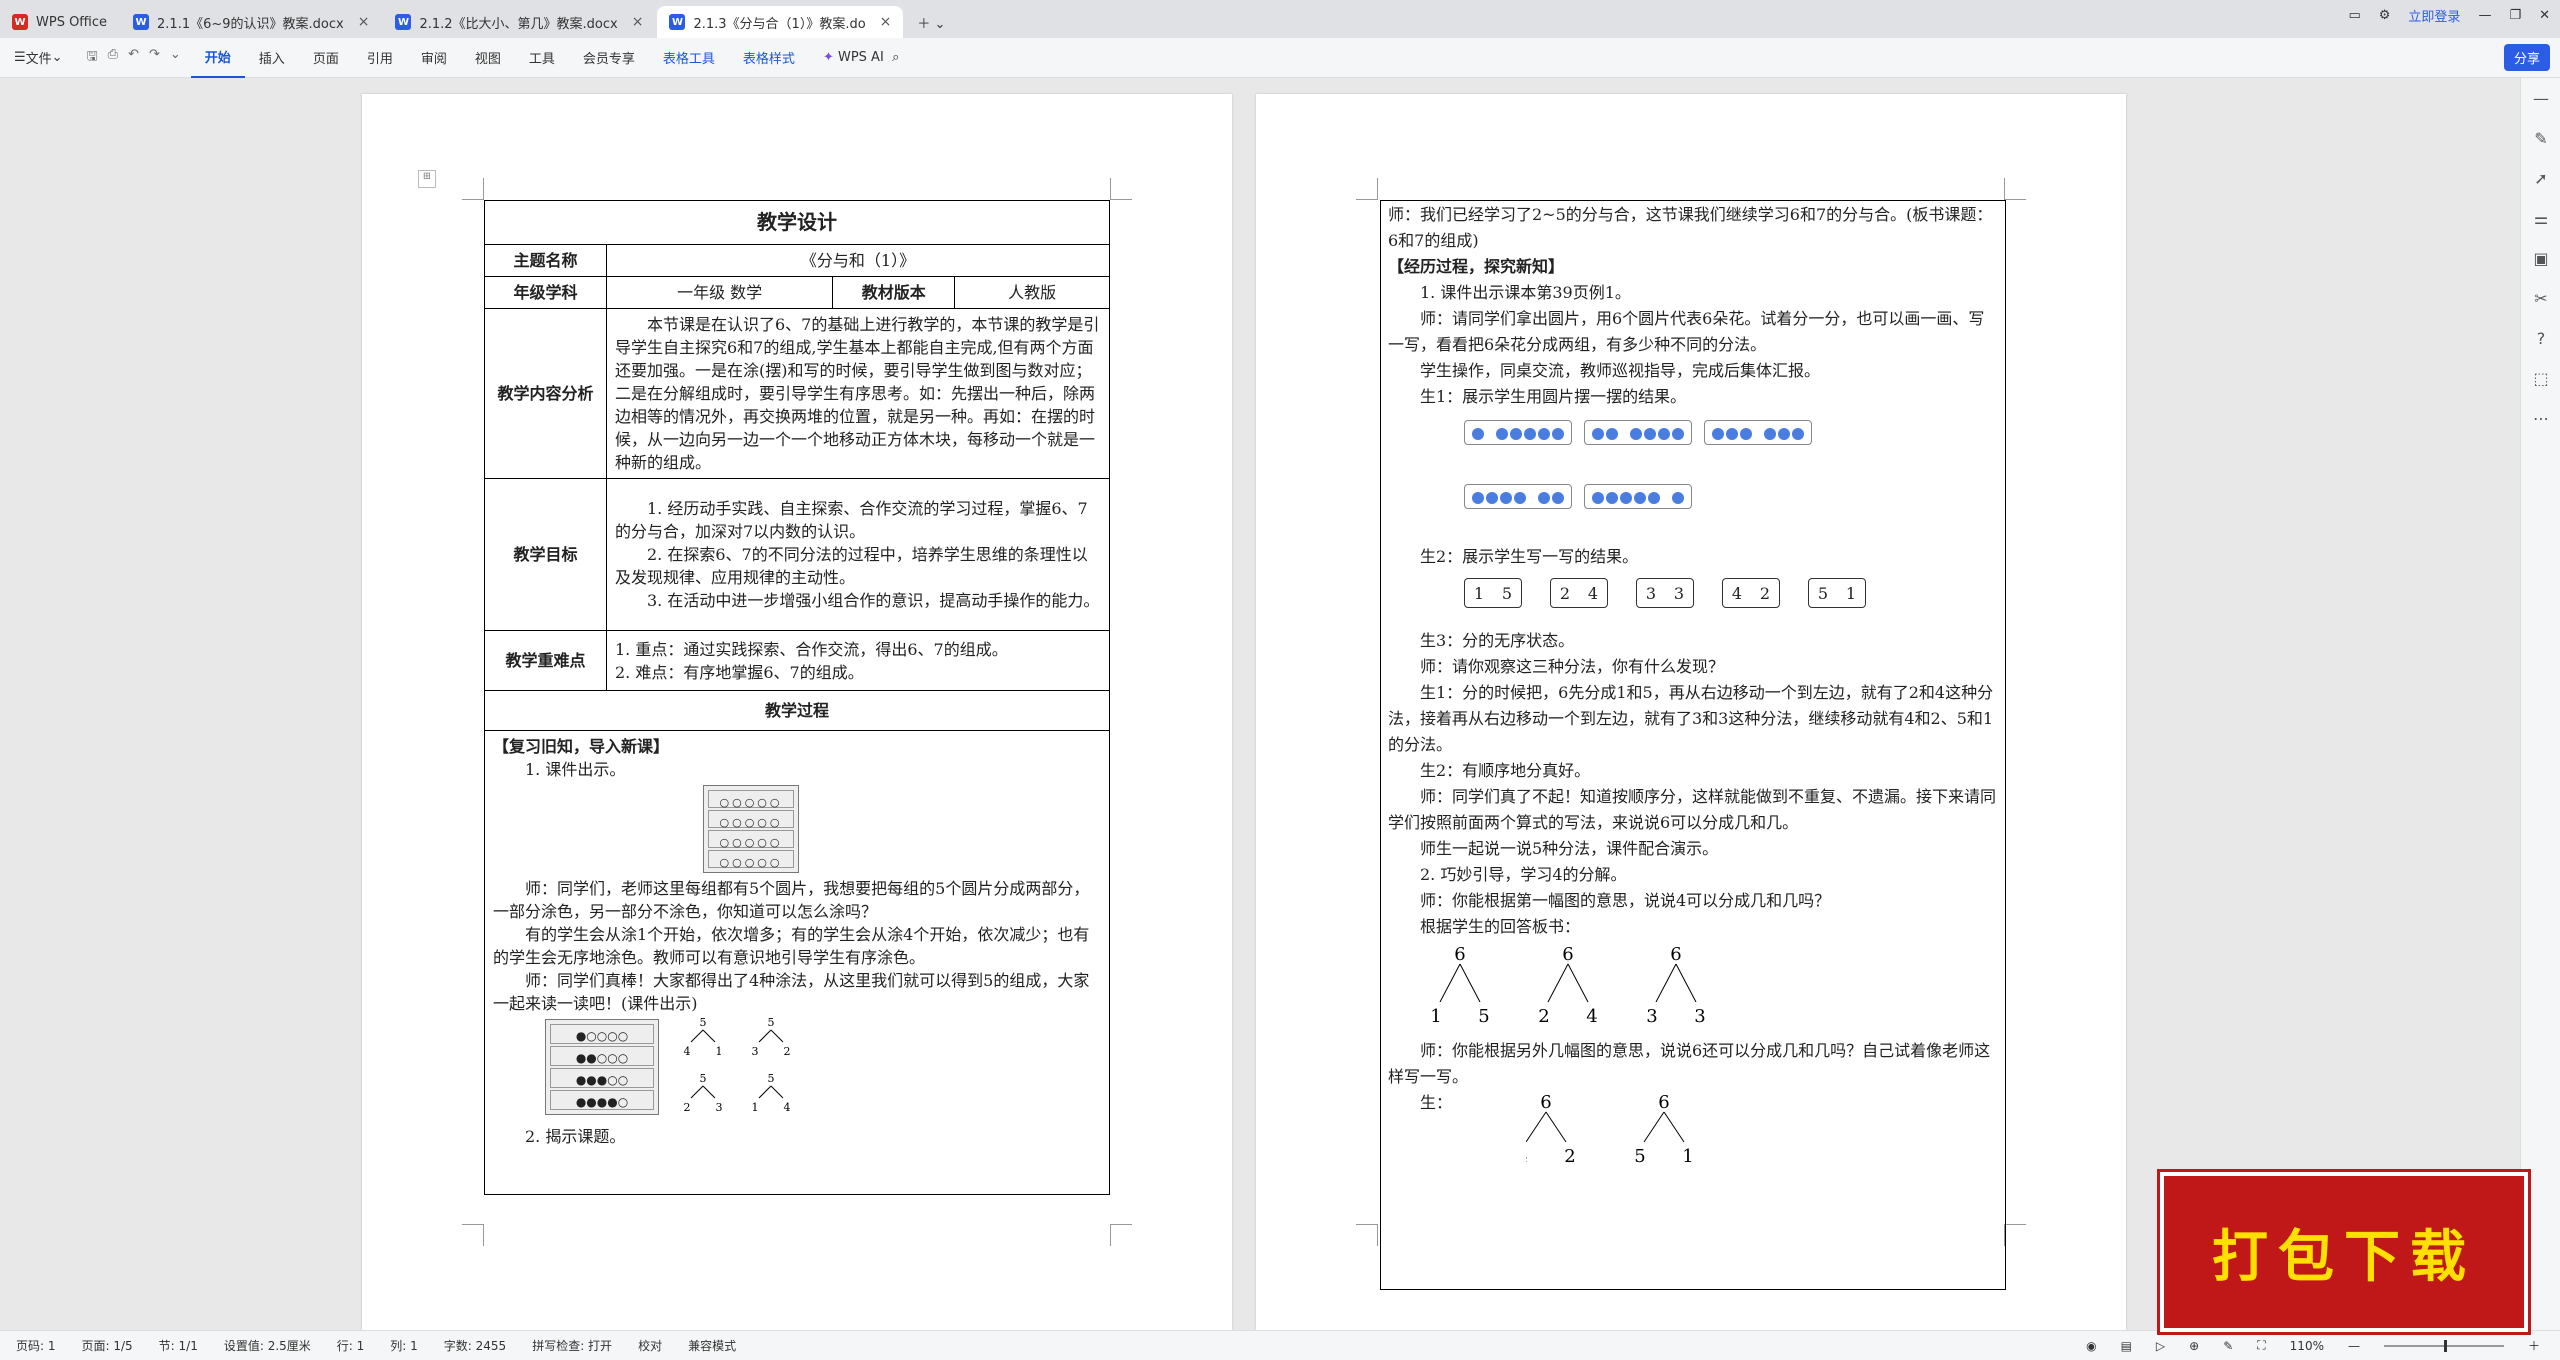  I want to click on file-menu: ☰ 文件 ⌄, so click(38, 58).